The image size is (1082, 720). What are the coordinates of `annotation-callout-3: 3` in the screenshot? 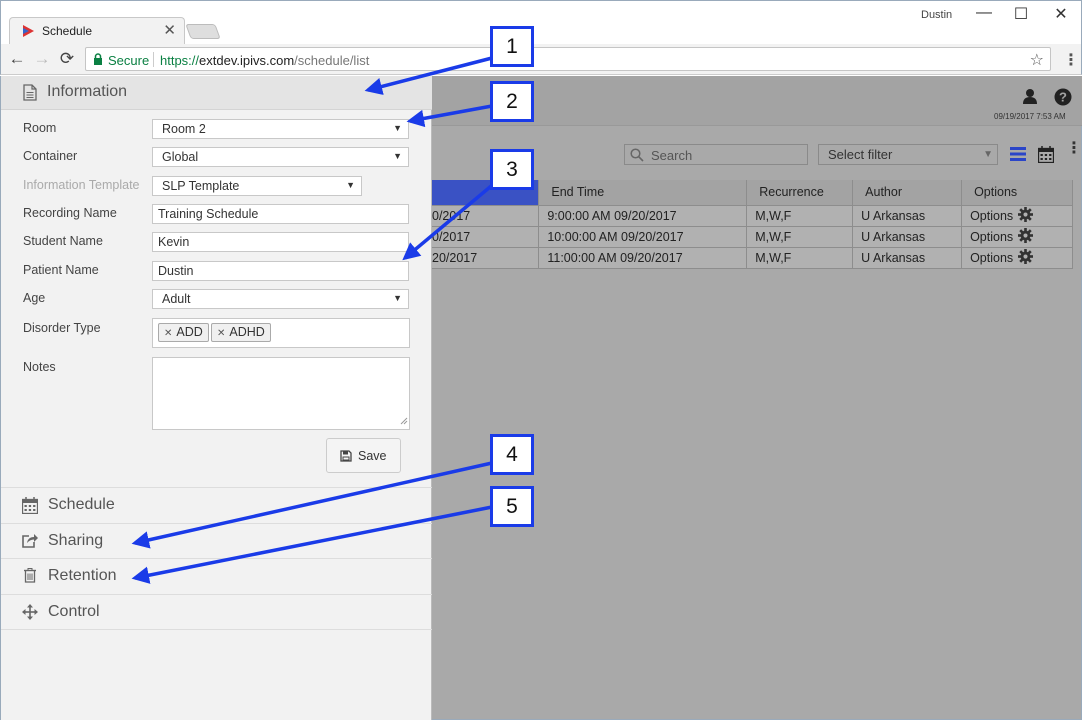 It's located at (512, 169).